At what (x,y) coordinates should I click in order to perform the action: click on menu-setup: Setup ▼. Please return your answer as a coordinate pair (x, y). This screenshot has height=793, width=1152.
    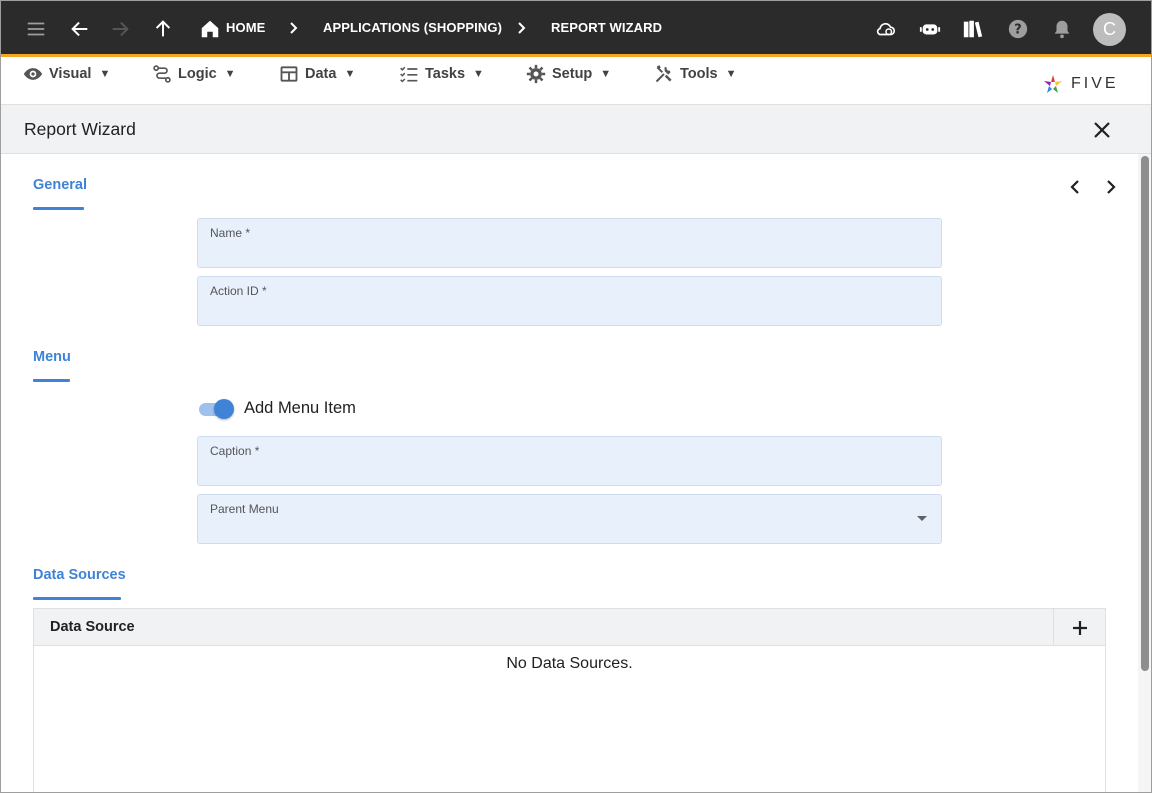
    Looking at the image, I should click on (568, 74).